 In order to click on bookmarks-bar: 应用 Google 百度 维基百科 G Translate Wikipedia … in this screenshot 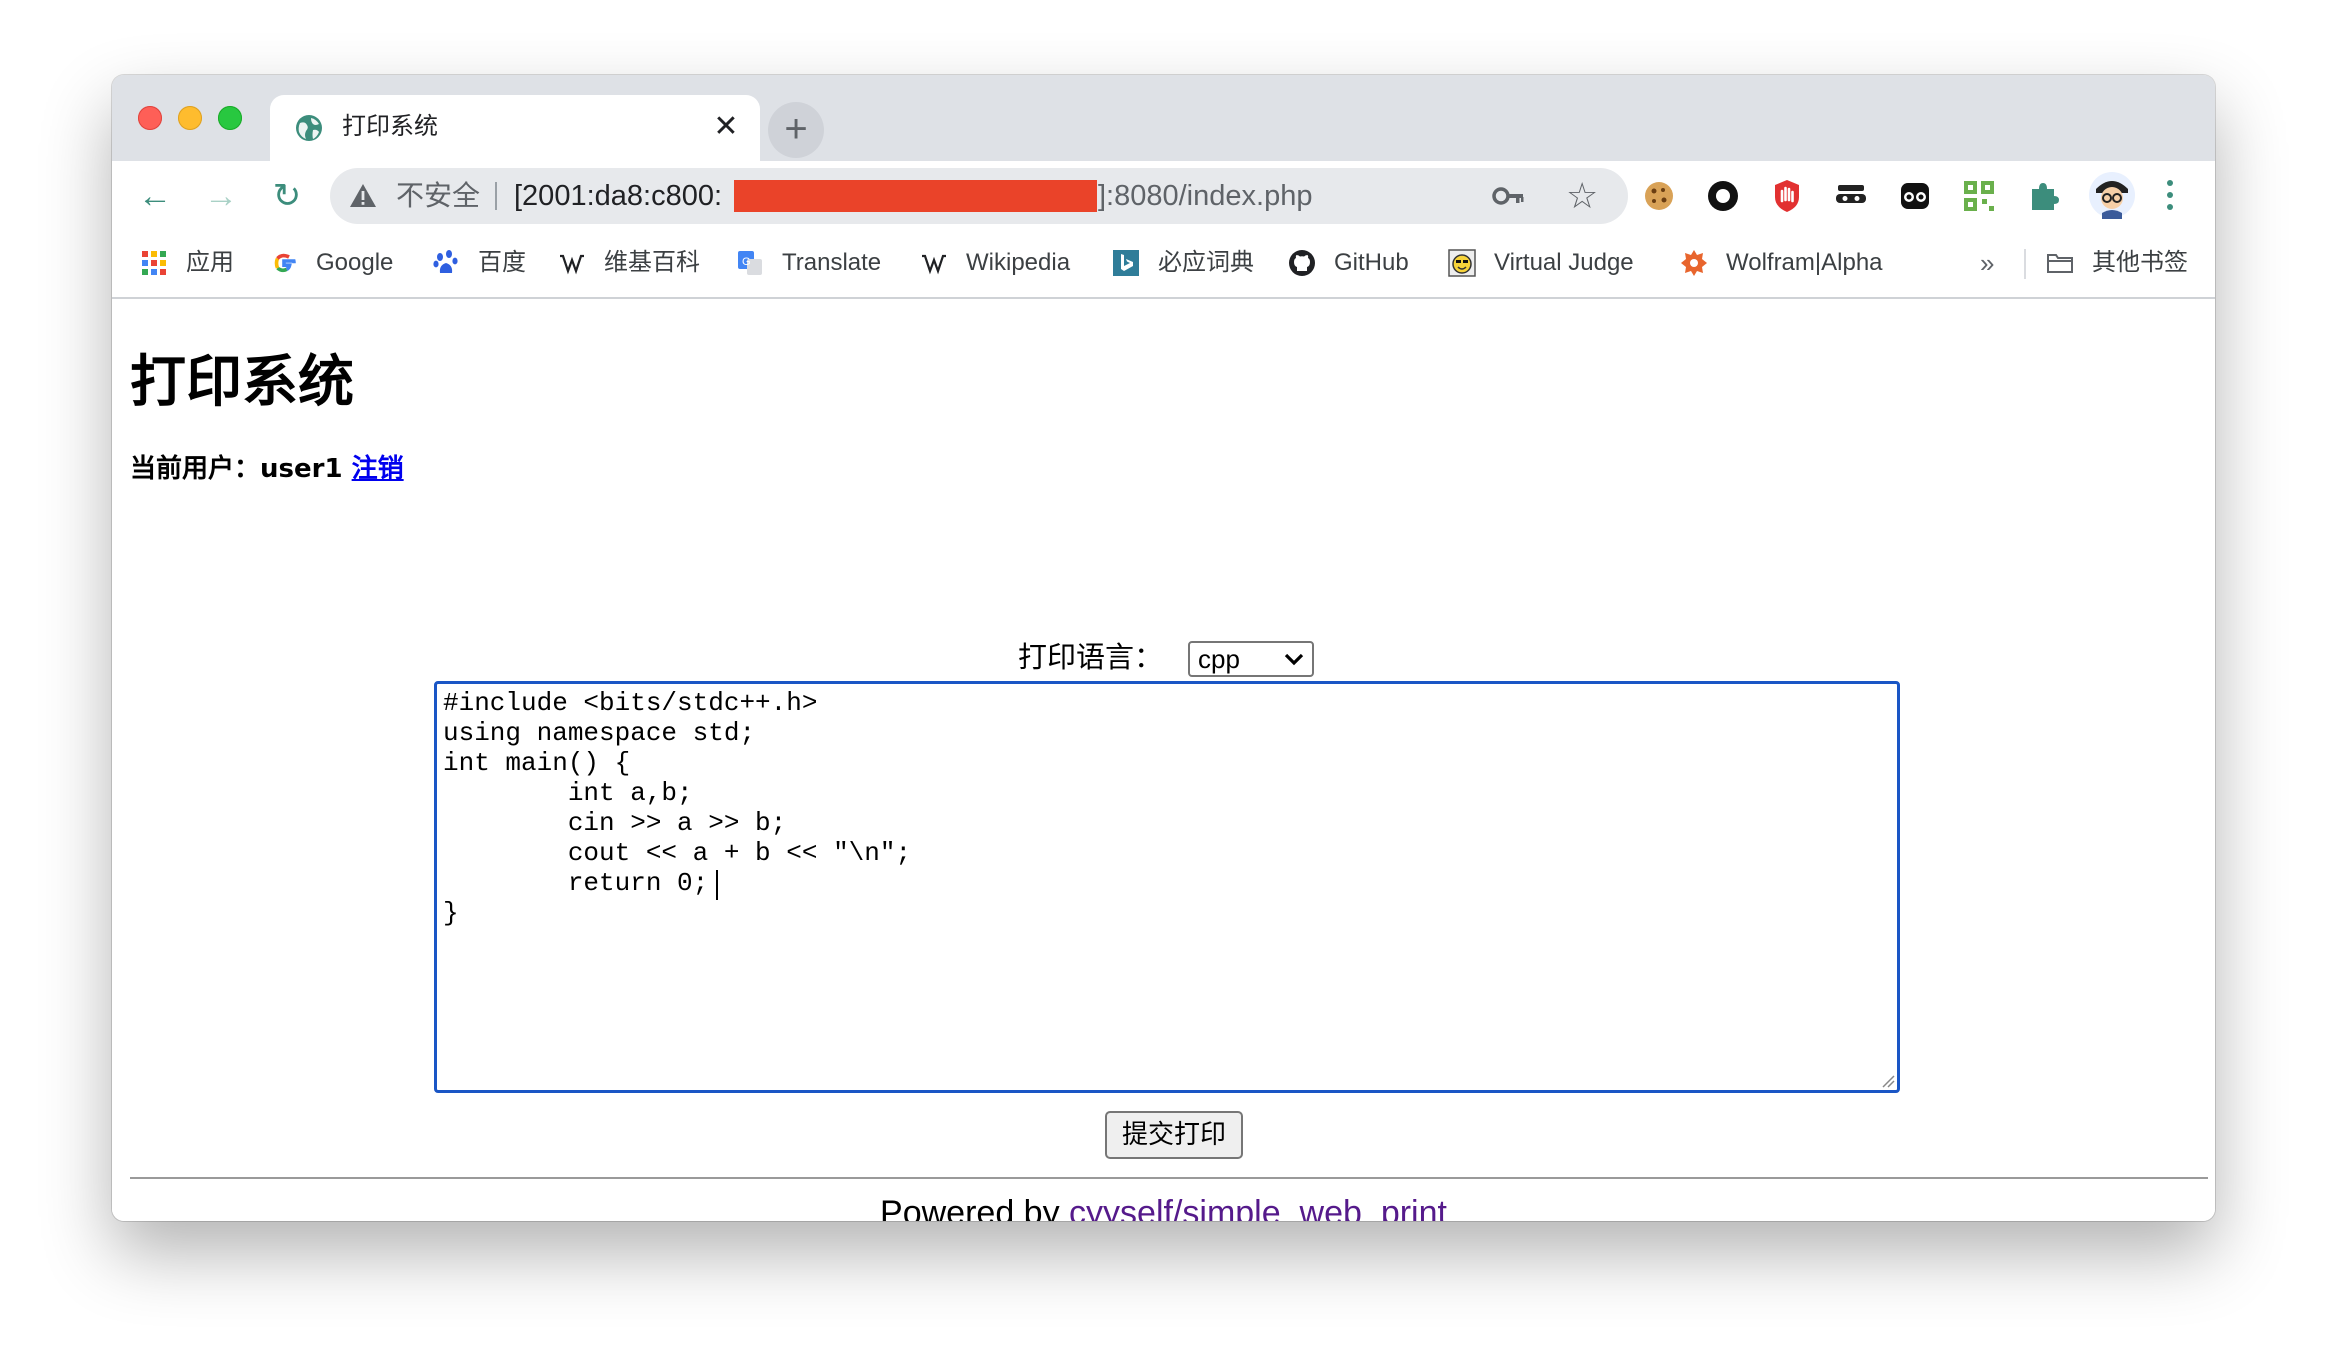, I will do `click(1163, 265)`.